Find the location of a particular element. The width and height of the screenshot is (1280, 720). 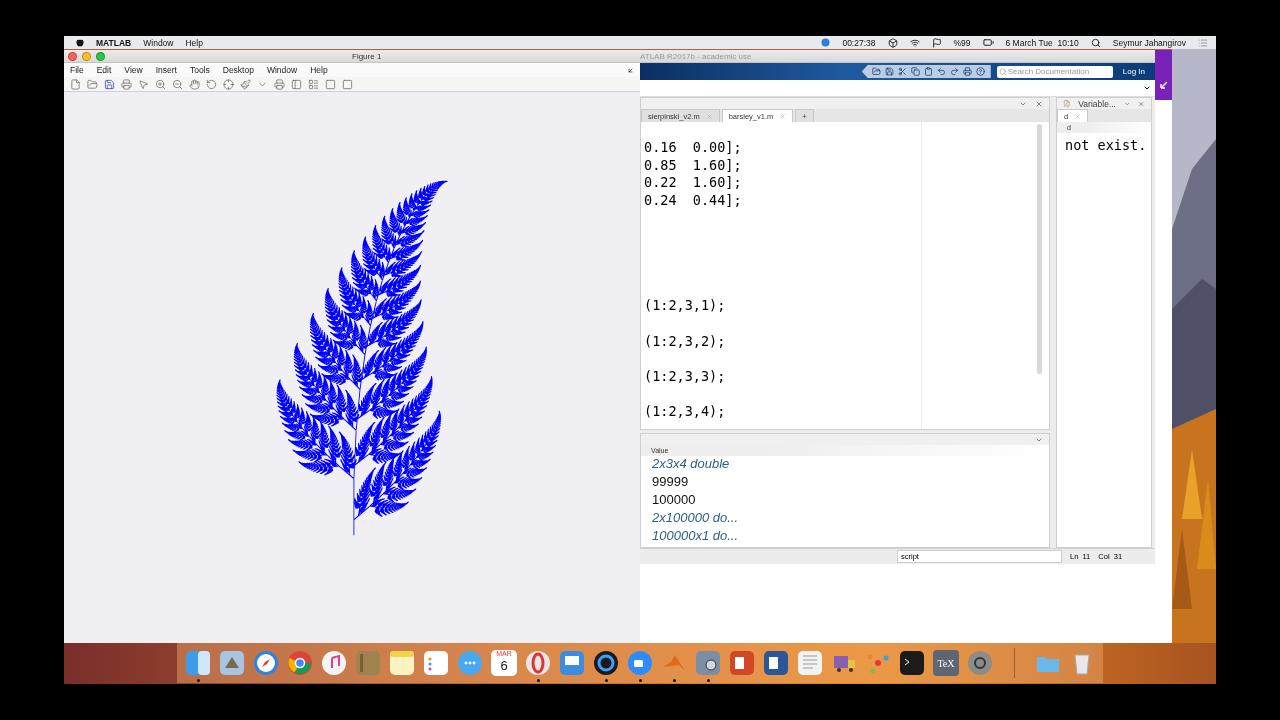

window-title: ATLAB R2017b - academic use is located at coordinates (696, 56).